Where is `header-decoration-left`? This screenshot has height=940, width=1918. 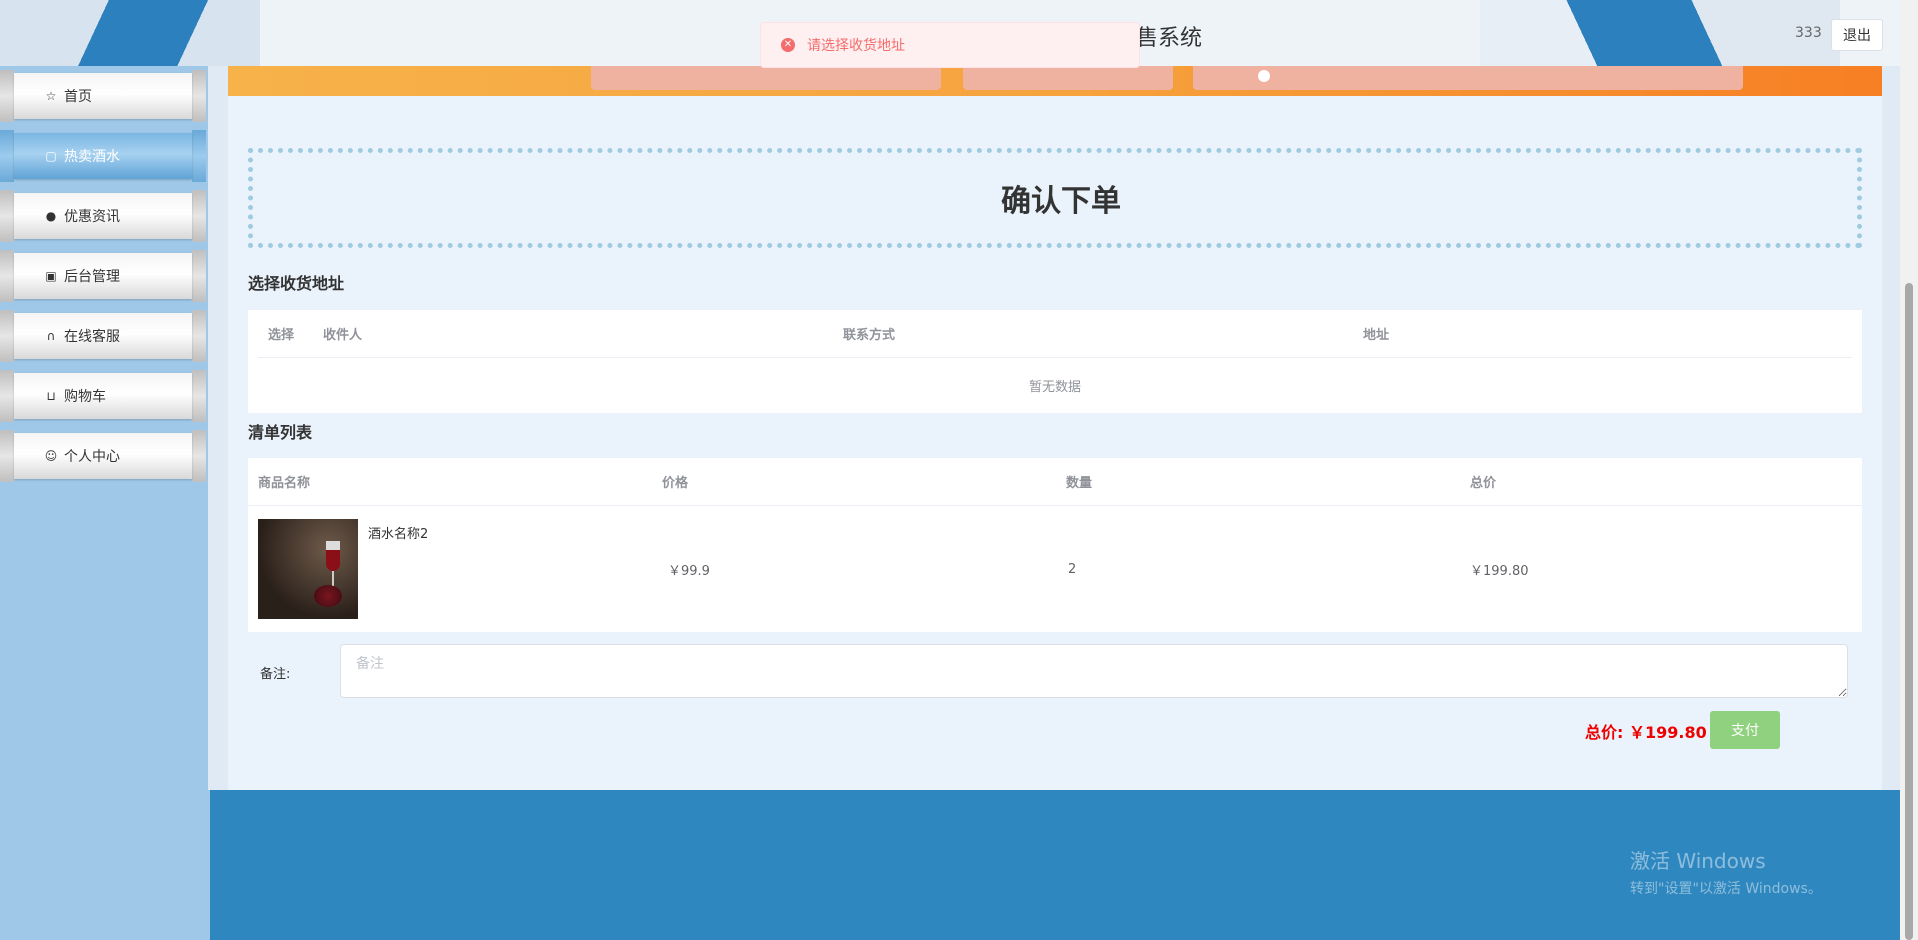
header-decoration-left is located at coordinates (130, 33).